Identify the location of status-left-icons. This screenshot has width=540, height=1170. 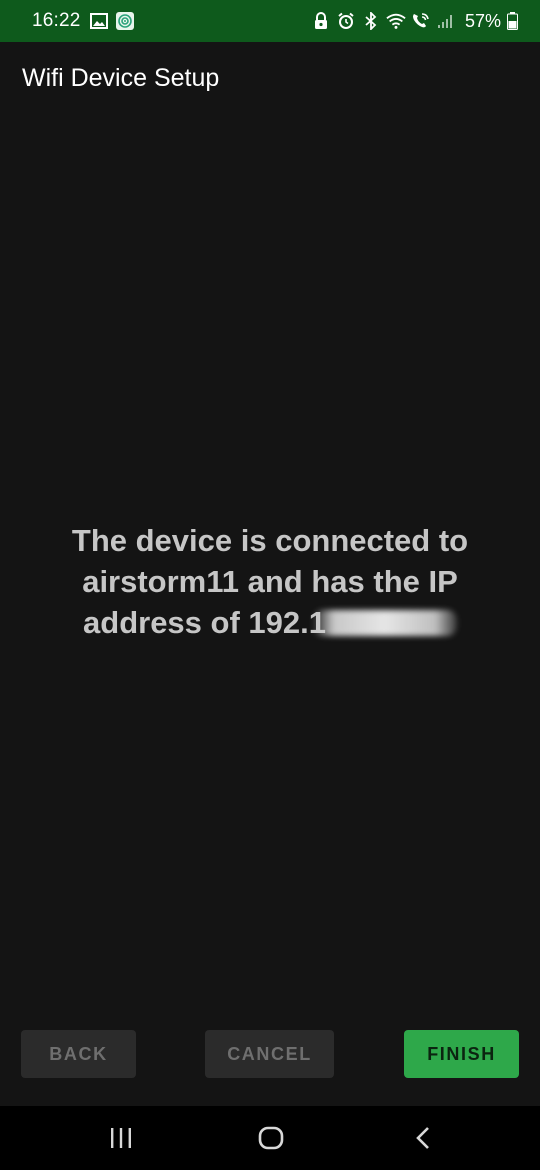
(112, 21).